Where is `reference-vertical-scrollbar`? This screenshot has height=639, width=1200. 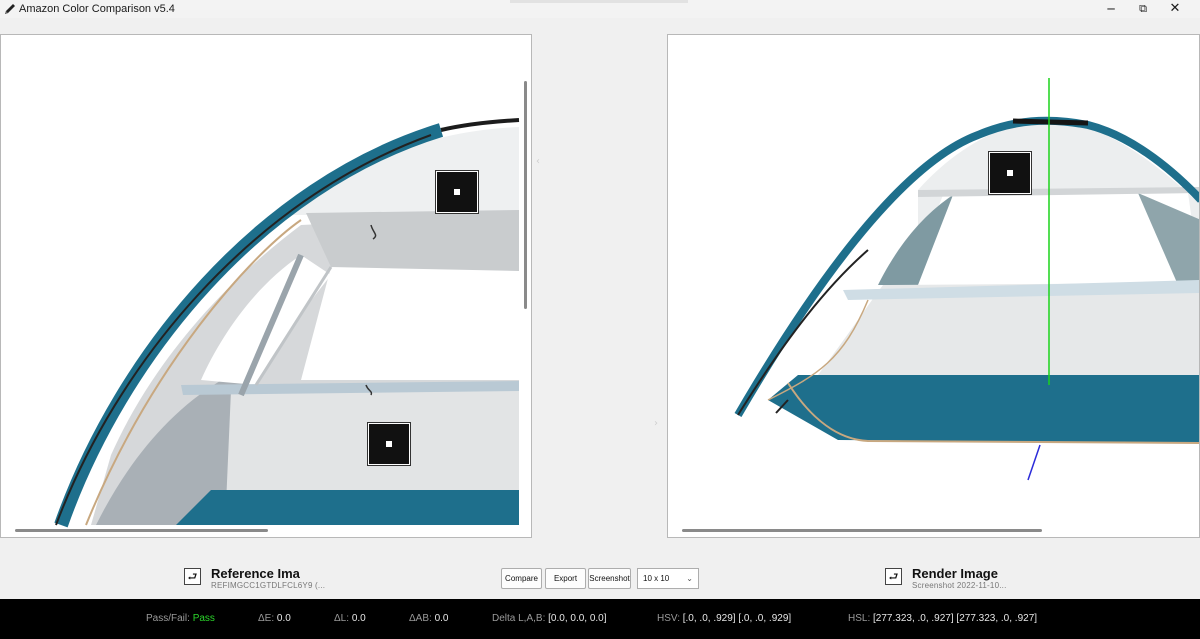 reference-vertical-scrollbar is located at coordinates (525, 195).